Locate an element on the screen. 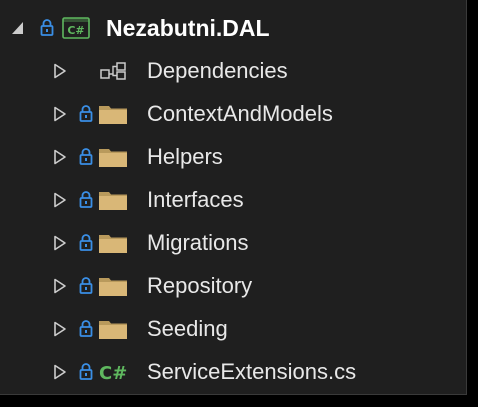  tree-item-folder-repository: Repository is located at coordinates (233, 286).